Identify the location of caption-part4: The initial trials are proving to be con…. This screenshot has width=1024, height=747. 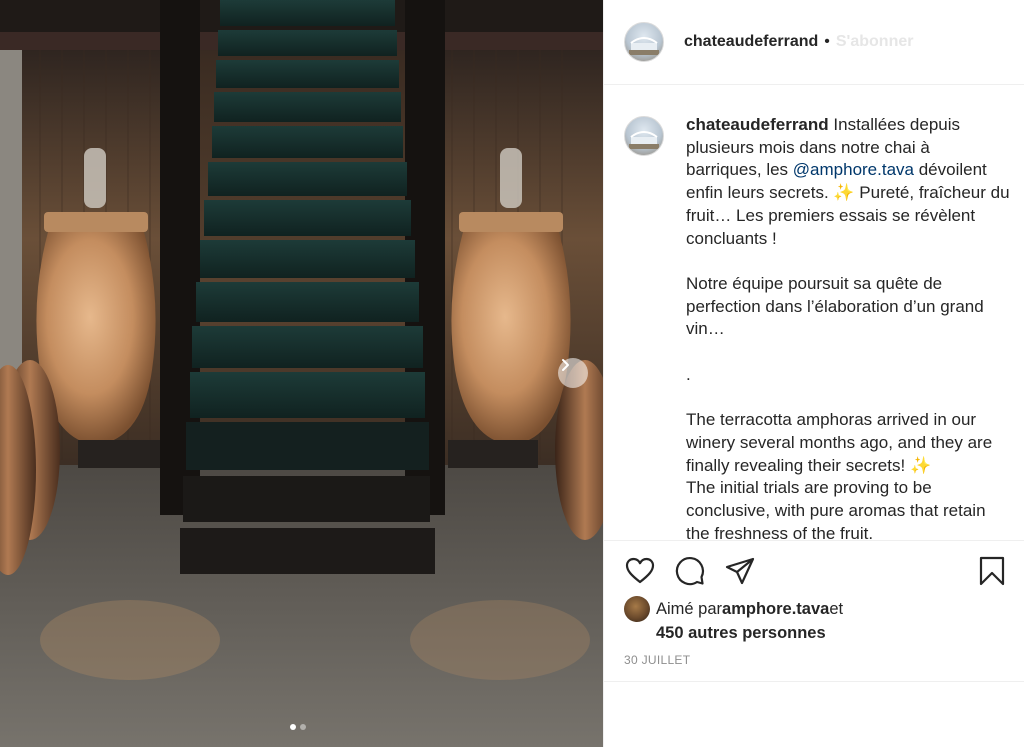
(836, 509).